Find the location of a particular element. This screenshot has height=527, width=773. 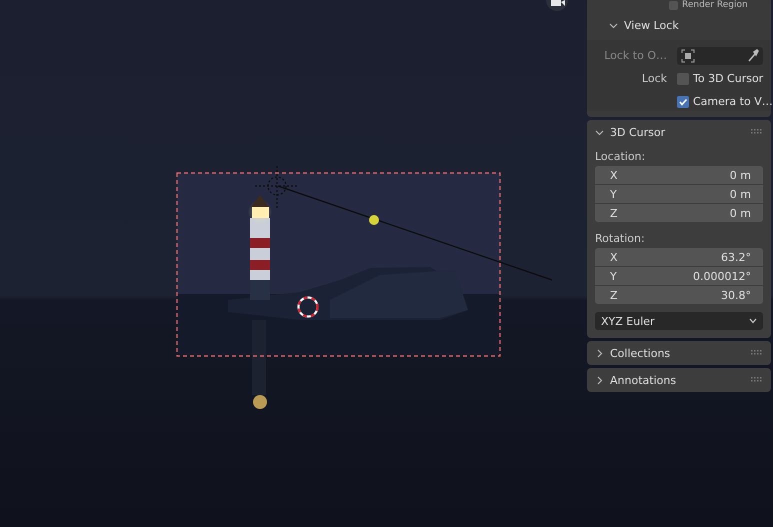

number-field: Z 0 m is located at coordinates (679, 213).